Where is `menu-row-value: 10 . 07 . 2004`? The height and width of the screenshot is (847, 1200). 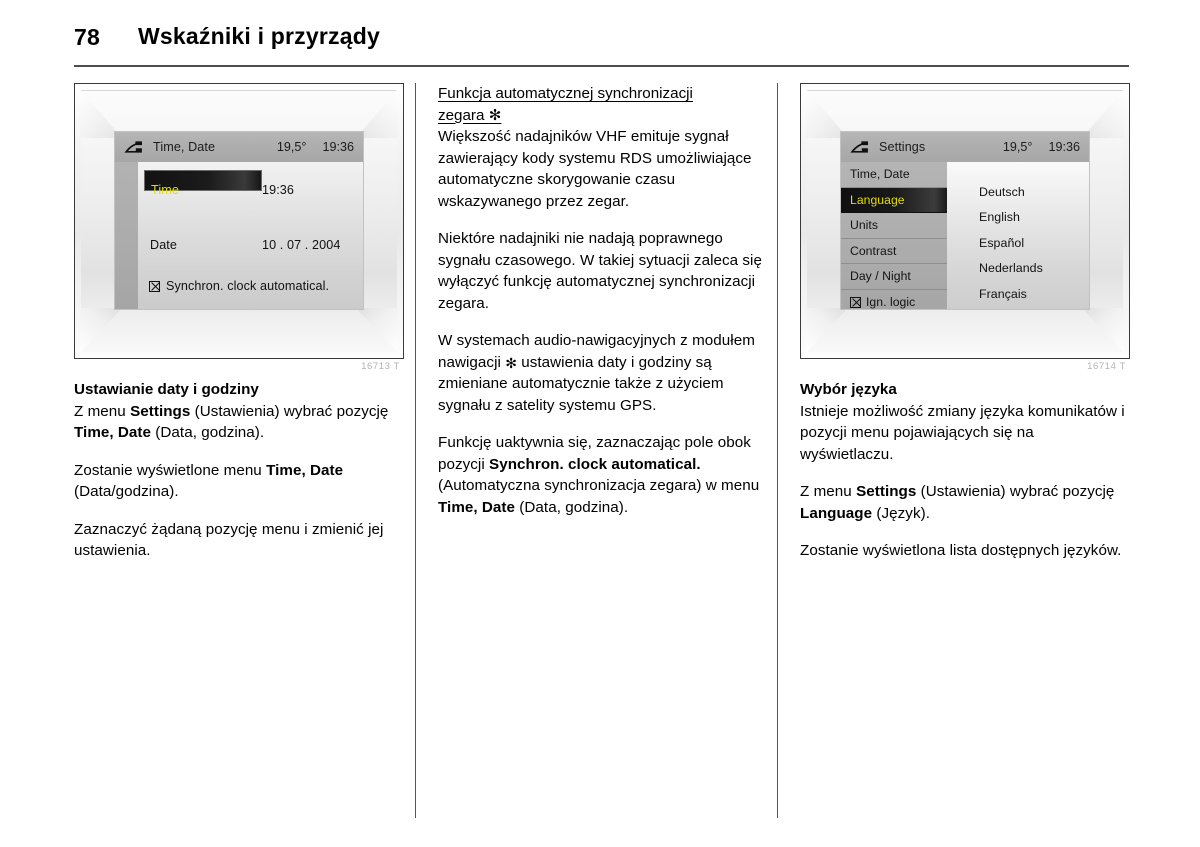
menu-row-value: 10 . 07 . 2004 is located at coordinates (301, 244).